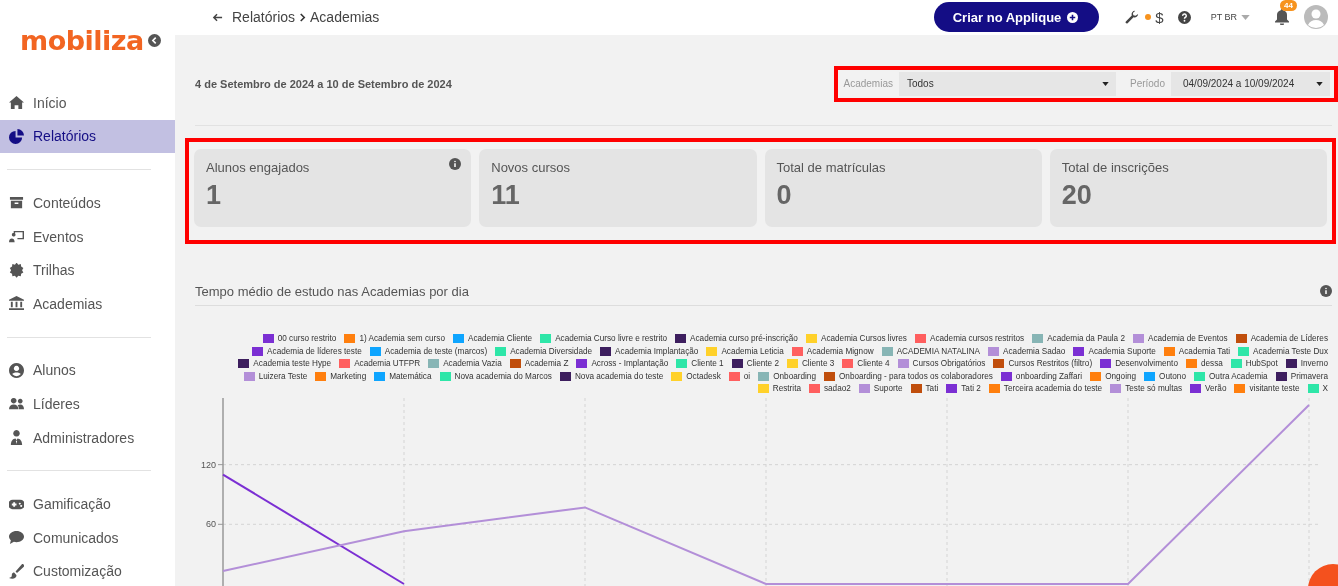 The width and height of the screenshot is (1338, 586). What do you see at coordinates (87, 236) in the screenshot?
I see `sidebar-item: Eventos` at bounding box center [87, 236].